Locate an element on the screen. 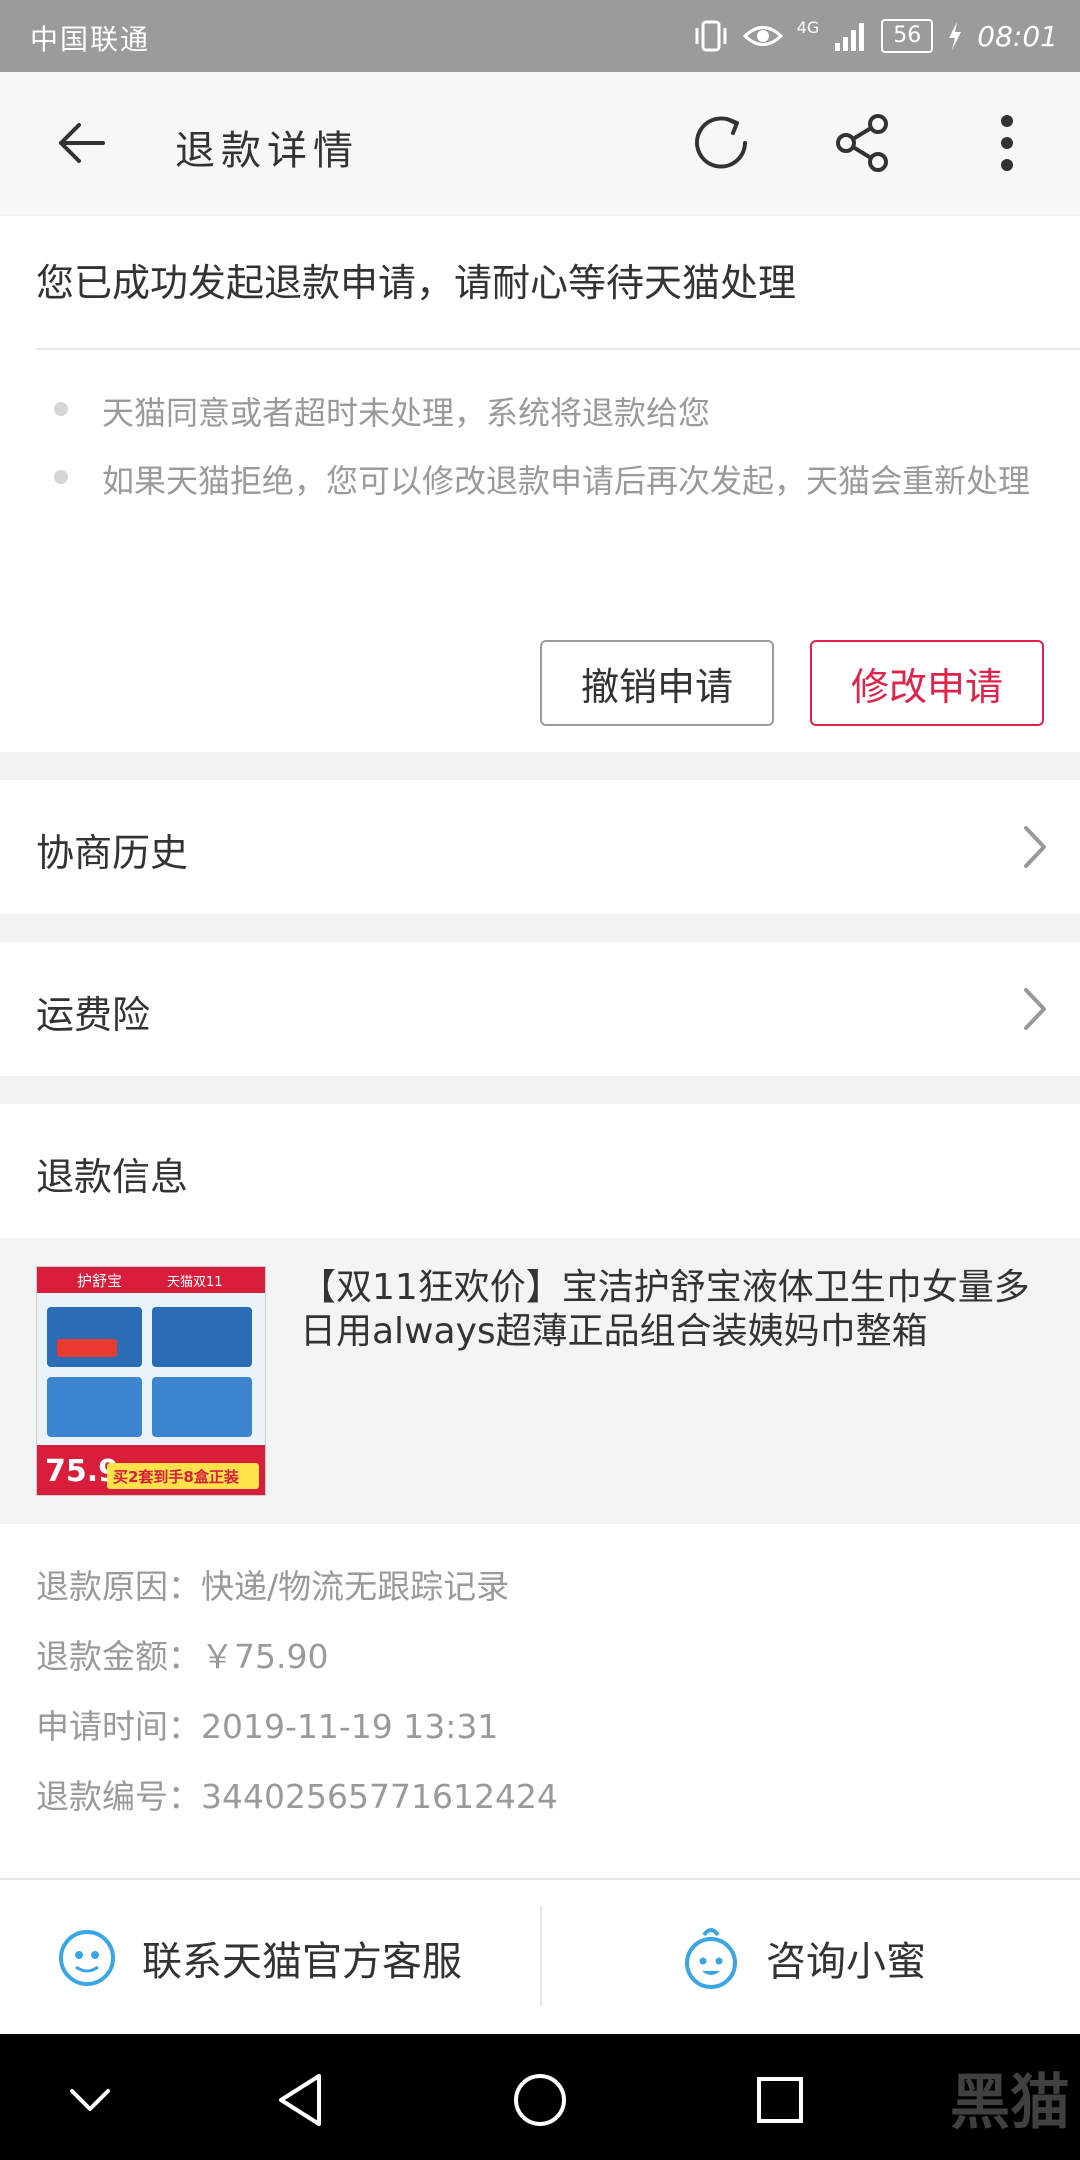  triangle-back-icon is located at coordinates (300, 2100).